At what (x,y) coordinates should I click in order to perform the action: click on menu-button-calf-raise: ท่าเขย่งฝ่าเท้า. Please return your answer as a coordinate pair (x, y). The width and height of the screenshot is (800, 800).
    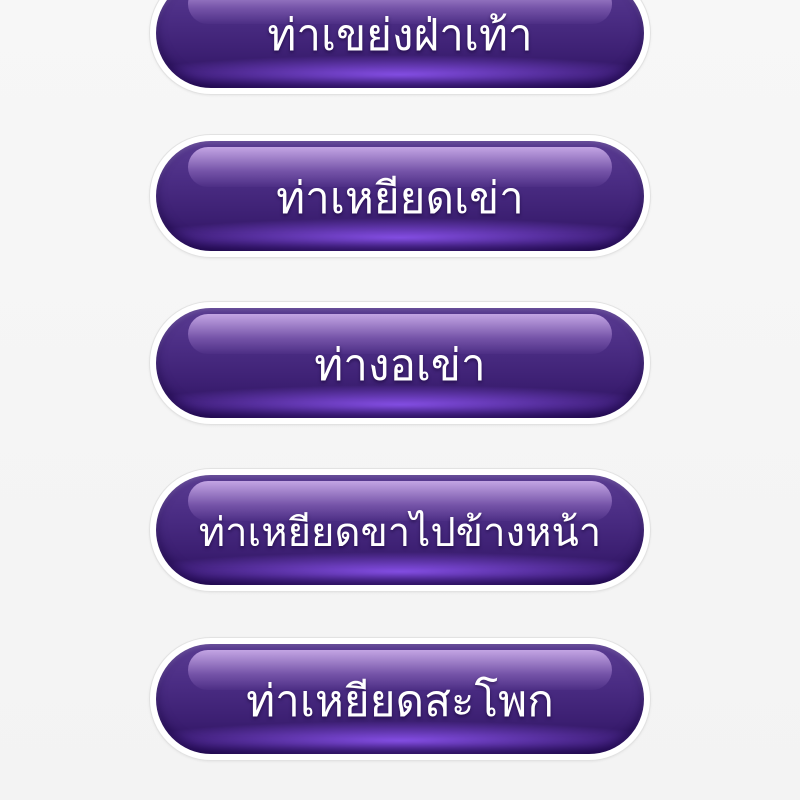
    Looking at the image, I should click on (400, 44).